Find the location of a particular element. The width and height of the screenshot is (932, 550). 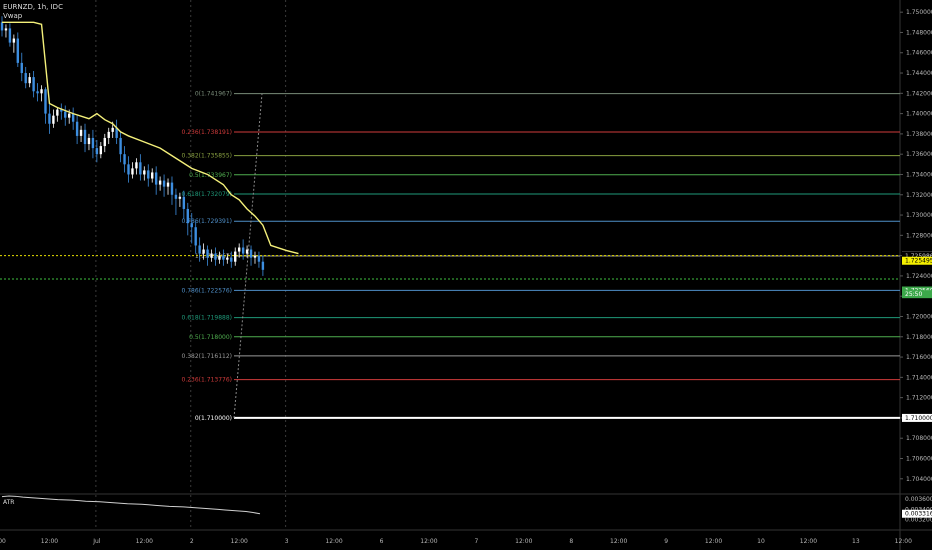

price-tick-label: 1.746000 is located at coordinates (919, 53).